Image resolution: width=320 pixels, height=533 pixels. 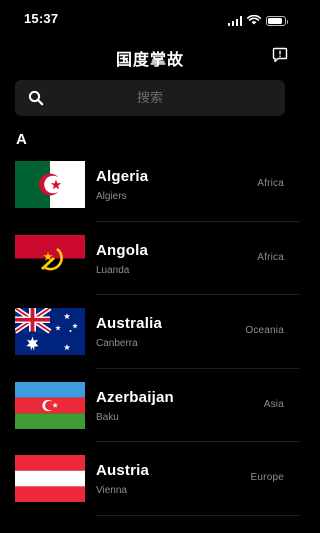 What do you see at coordinates (122, 176) in the screenshot?
I see `country-name: Algeria` at bounding box center [122, 176].